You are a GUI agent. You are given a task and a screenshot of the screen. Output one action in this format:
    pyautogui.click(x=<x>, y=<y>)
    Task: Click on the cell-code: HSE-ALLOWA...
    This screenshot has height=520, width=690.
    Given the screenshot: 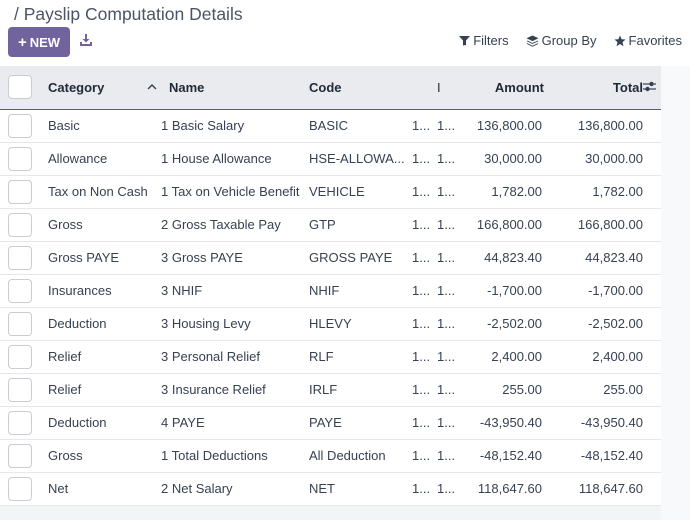 What is the action you would take?
    pyautogui.click(x=357, y=158)
    